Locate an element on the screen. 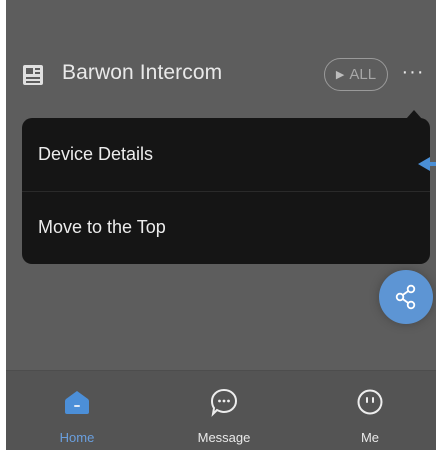 This screenshot has width=440, height=450. share-icon is located at coordinates (405, 297).